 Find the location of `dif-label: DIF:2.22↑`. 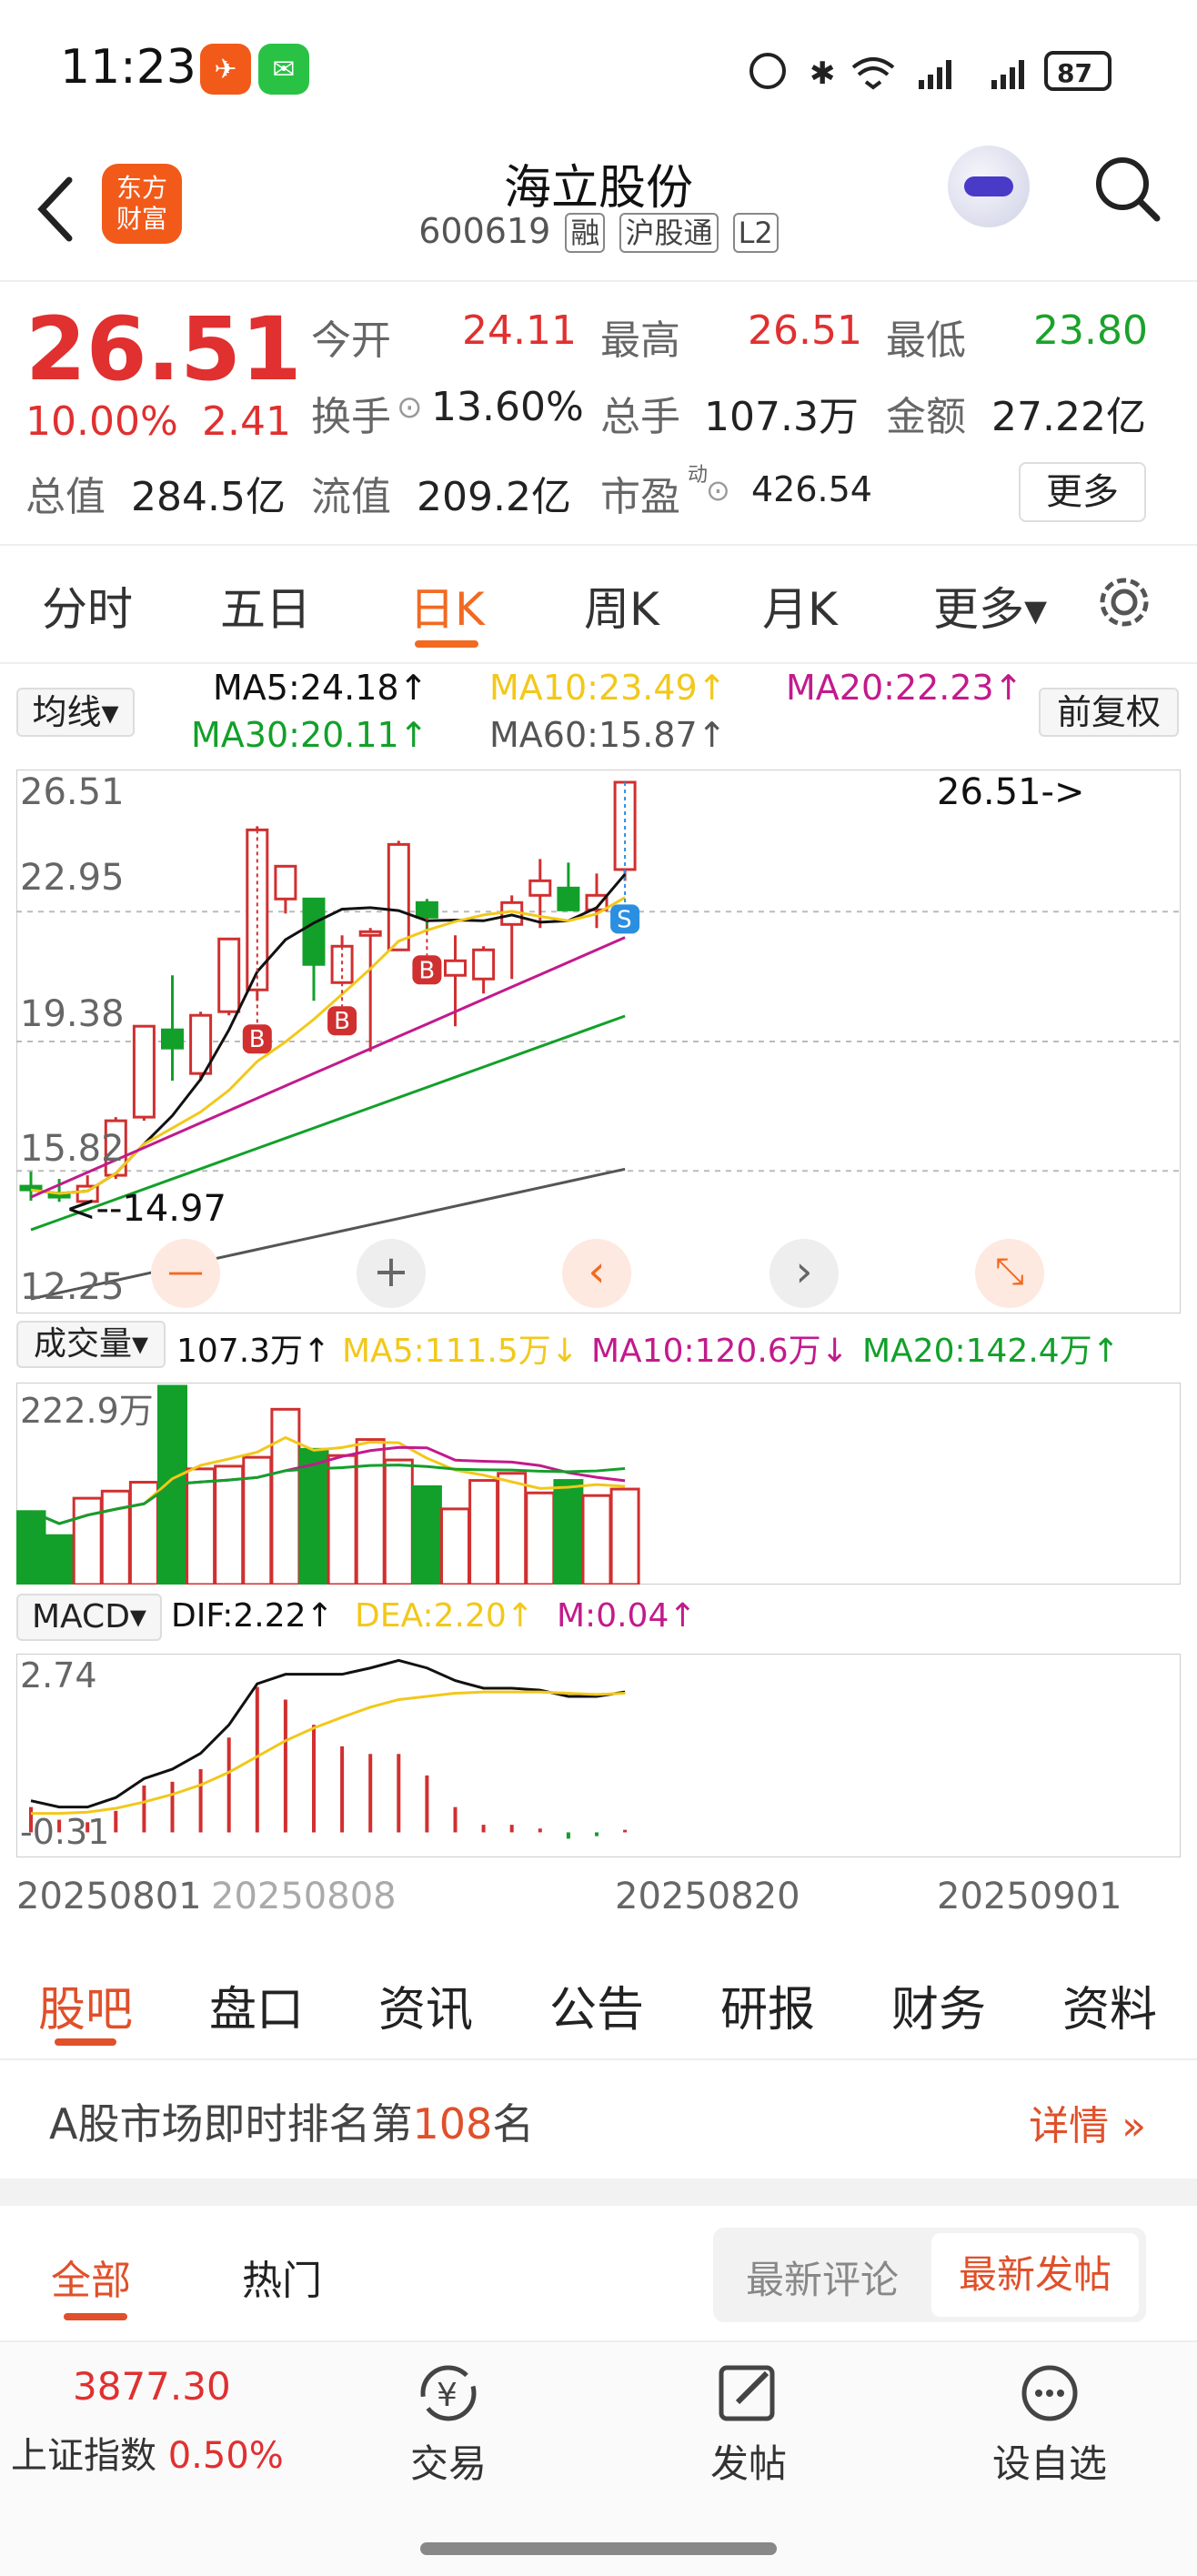

dif-label: DIF:2.22↑ is located at coordinates (252, 1616).